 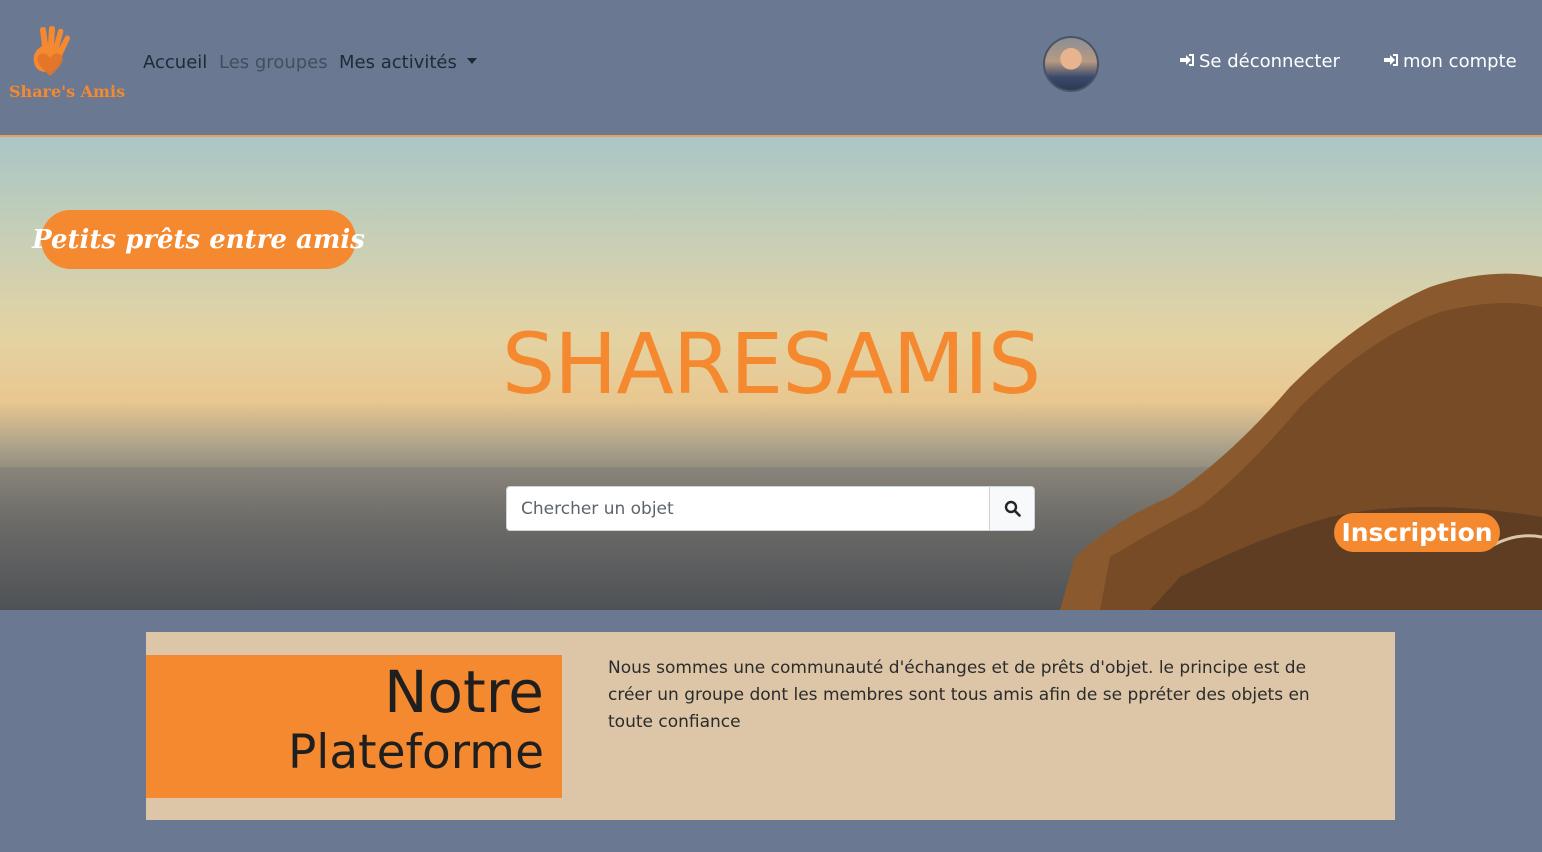 I want to click on search-input, so click(x=747, y=508).